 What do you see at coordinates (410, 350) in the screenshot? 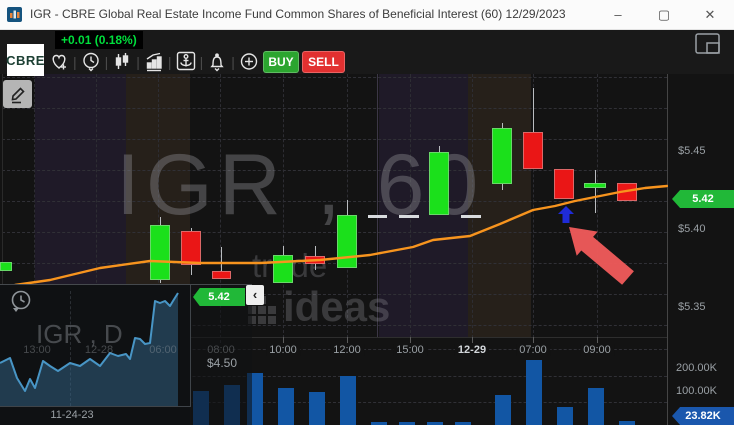
I see `time-axis-label: 15:00` at bounding box center [410, 350].